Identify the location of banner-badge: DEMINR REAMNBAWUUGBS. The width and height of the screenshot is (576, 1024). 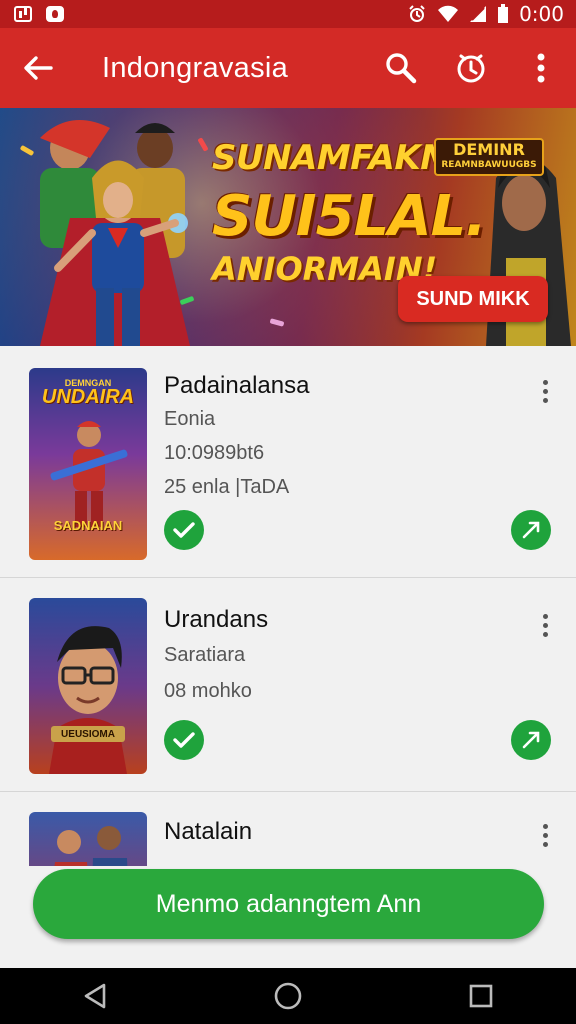
(489, 157).